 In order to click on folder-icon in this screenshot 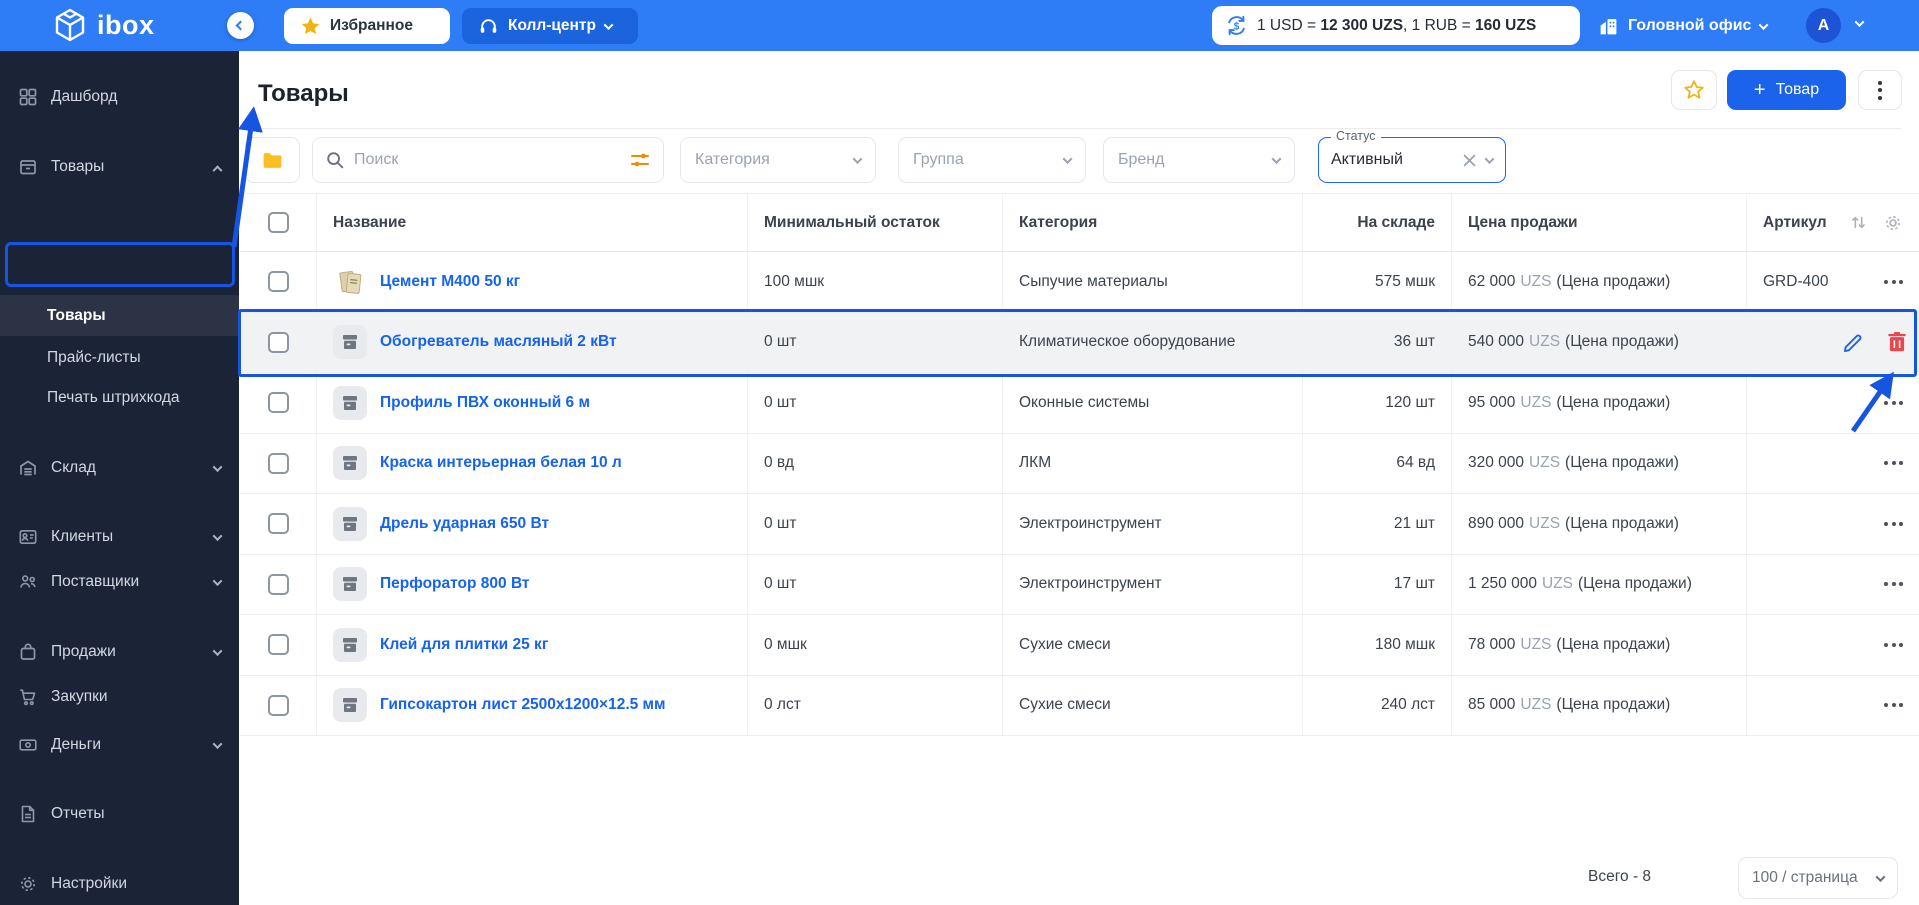, I will do `click(272, 160)`.